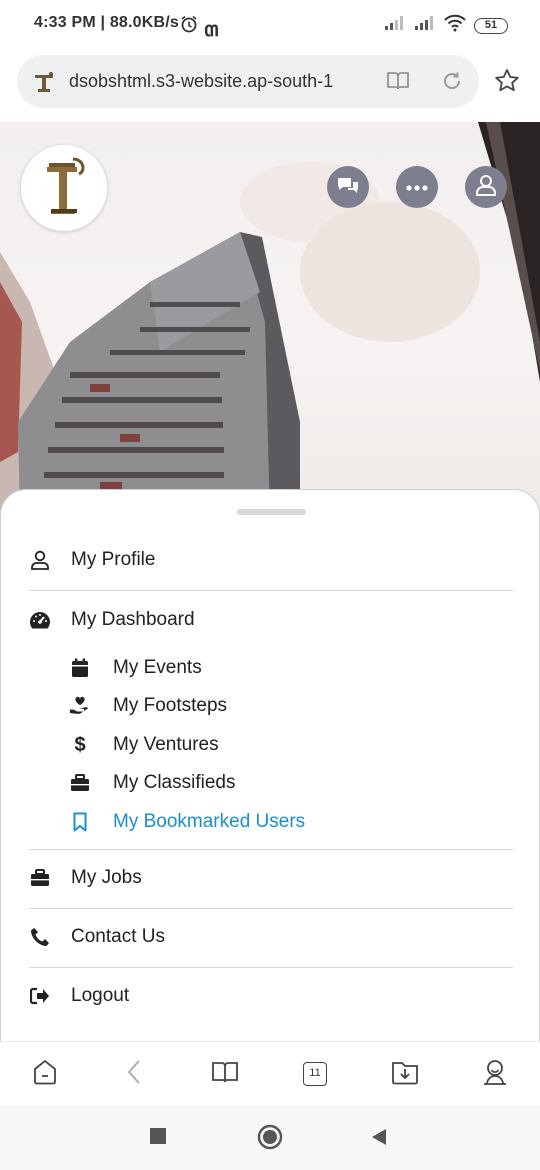  I want to click on sheet-grabber, so click(271, 512).